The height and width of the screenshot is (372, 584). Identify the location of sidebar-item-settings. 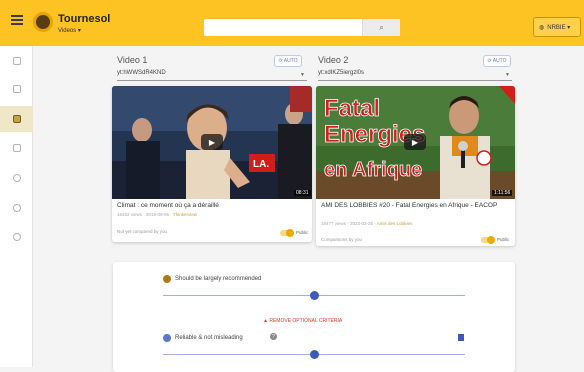
(16, 178).